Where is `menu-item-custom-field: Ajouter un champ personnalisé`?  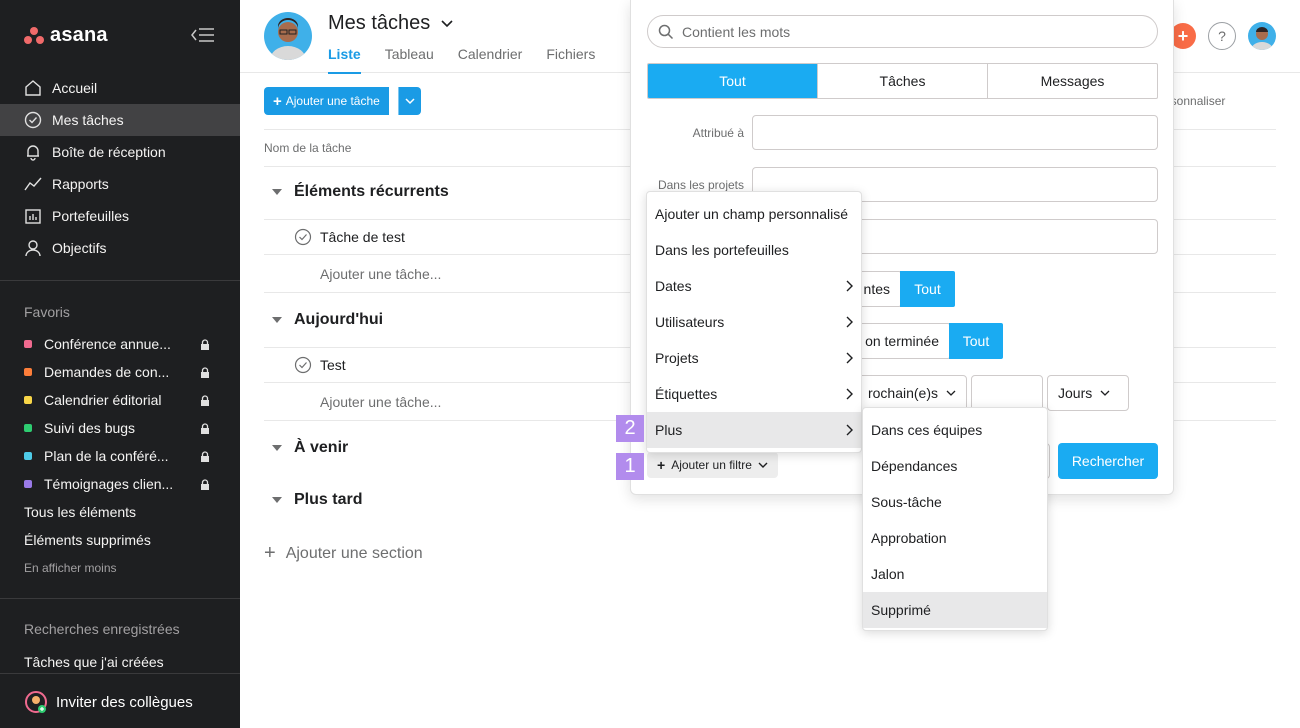
menu-item-custom-field: Ajouter un champ personnalisé is located at coordinates (754, 214).